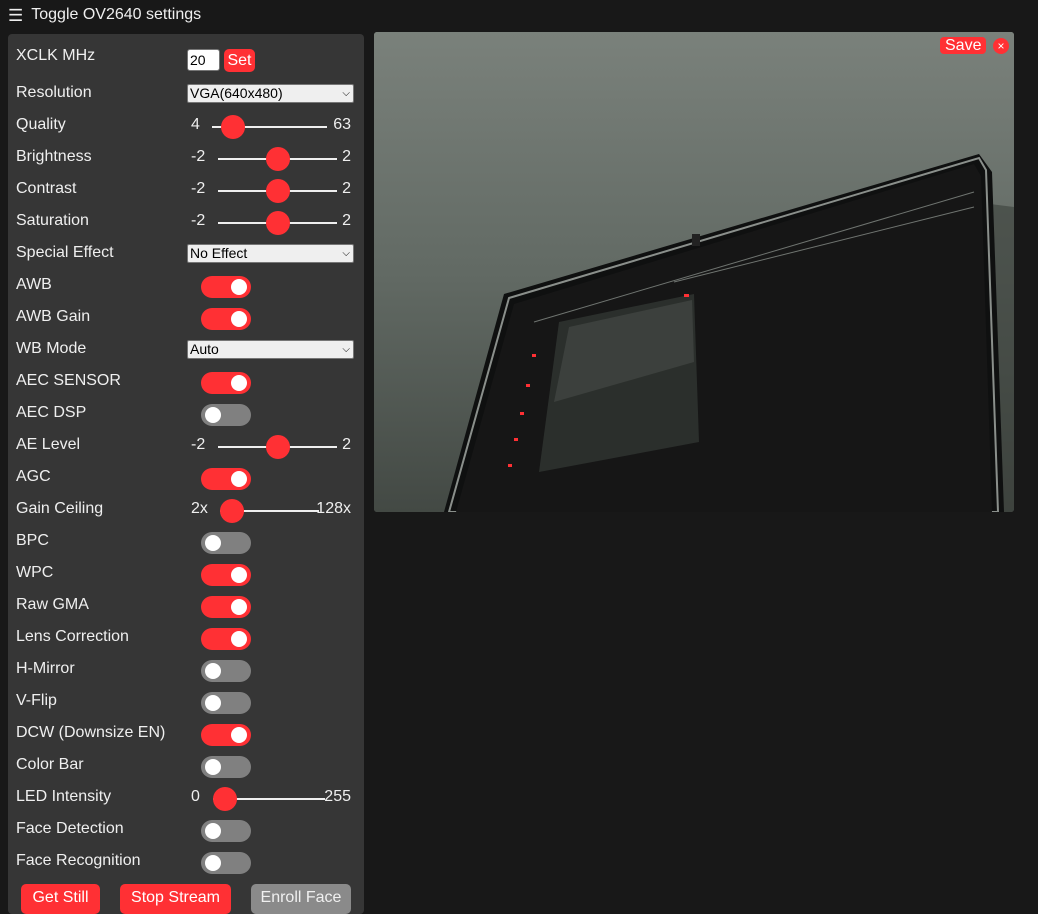 Image resolution: width=1038 pixels, height=914 pixels. Describe the element at coordinates (54, 92) in the screenshot. I see `resolution-label: Resolution` at that location.